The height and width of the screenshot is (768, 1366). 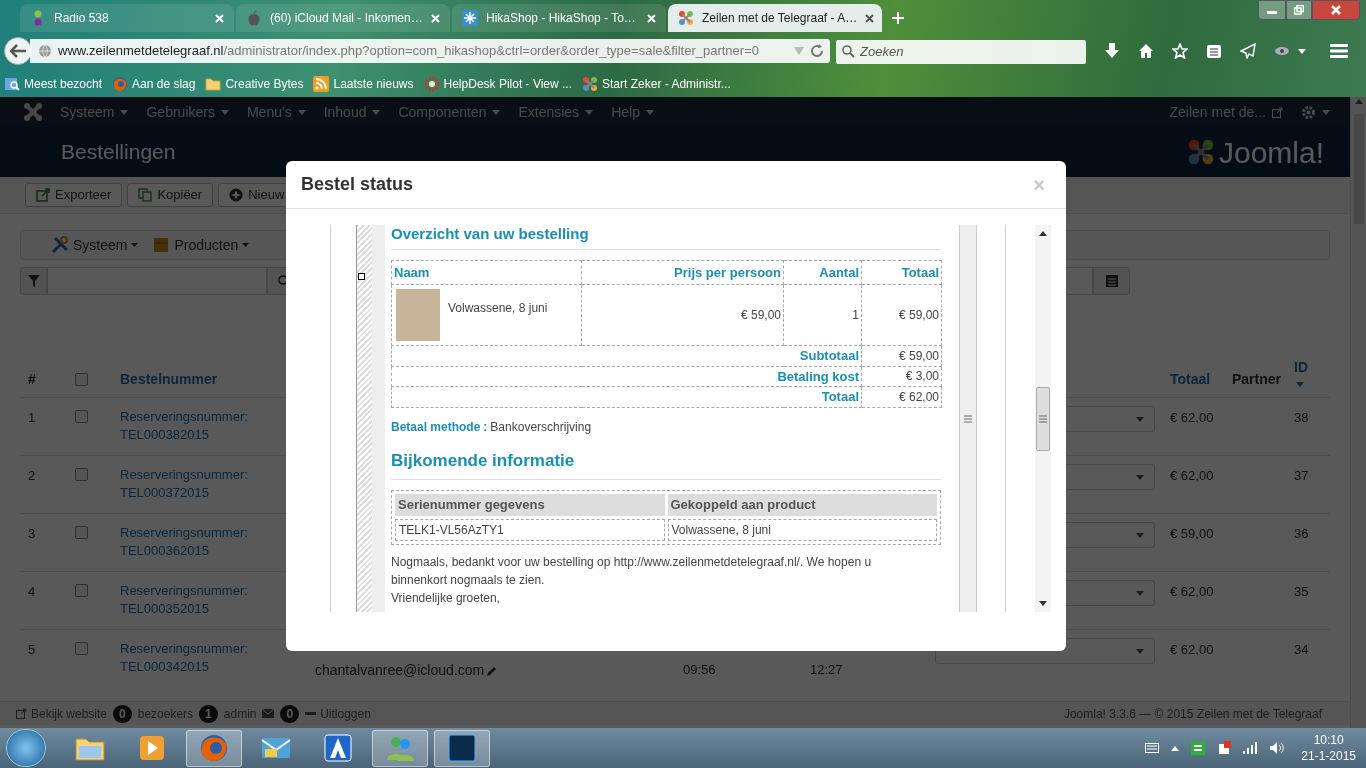 I want to click on paper-plane-icon, so click(x=1248, y=51).